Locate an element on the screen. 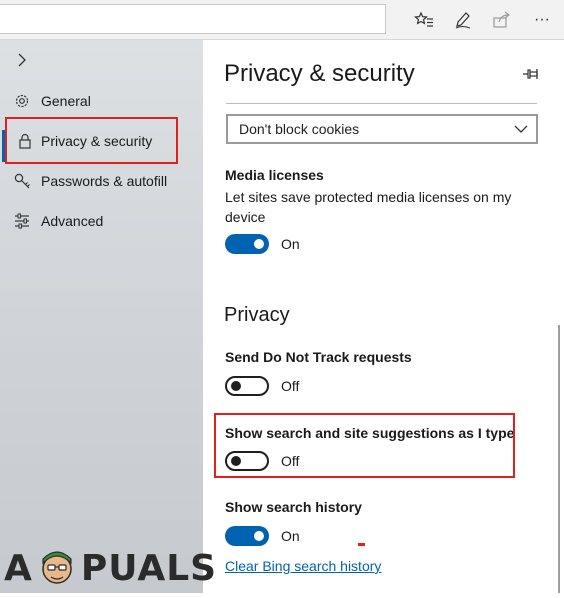 The width and height of the screenshot is (564, 598). sidebar-item-label: General is located at coordinates (66, 101).